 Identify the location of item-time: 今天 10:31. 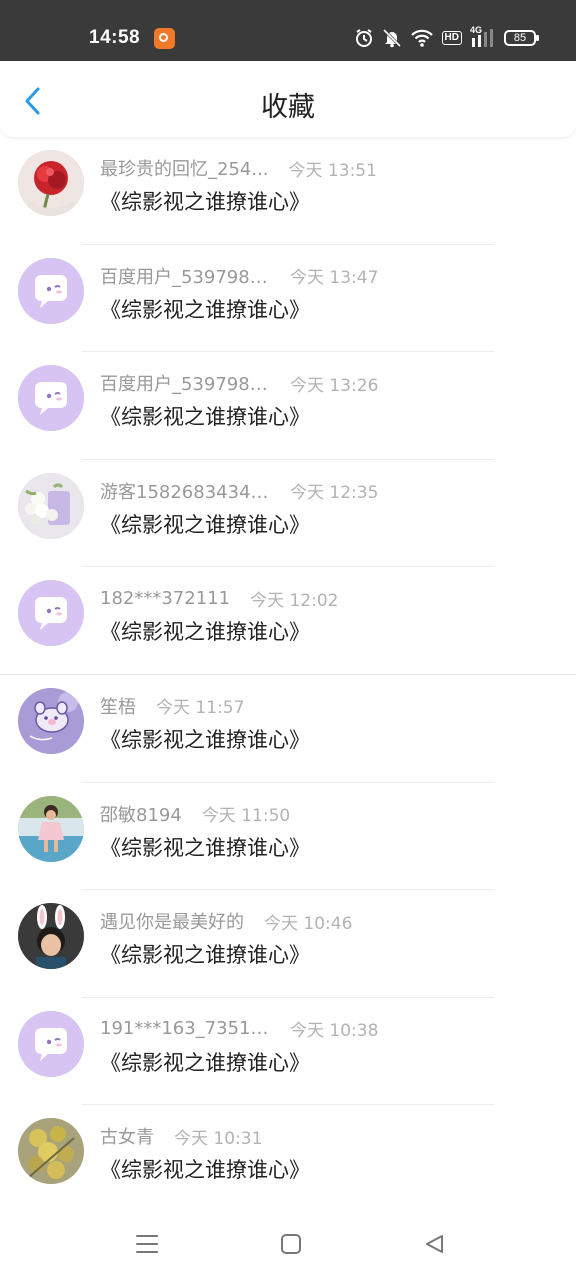
(218, 1138).